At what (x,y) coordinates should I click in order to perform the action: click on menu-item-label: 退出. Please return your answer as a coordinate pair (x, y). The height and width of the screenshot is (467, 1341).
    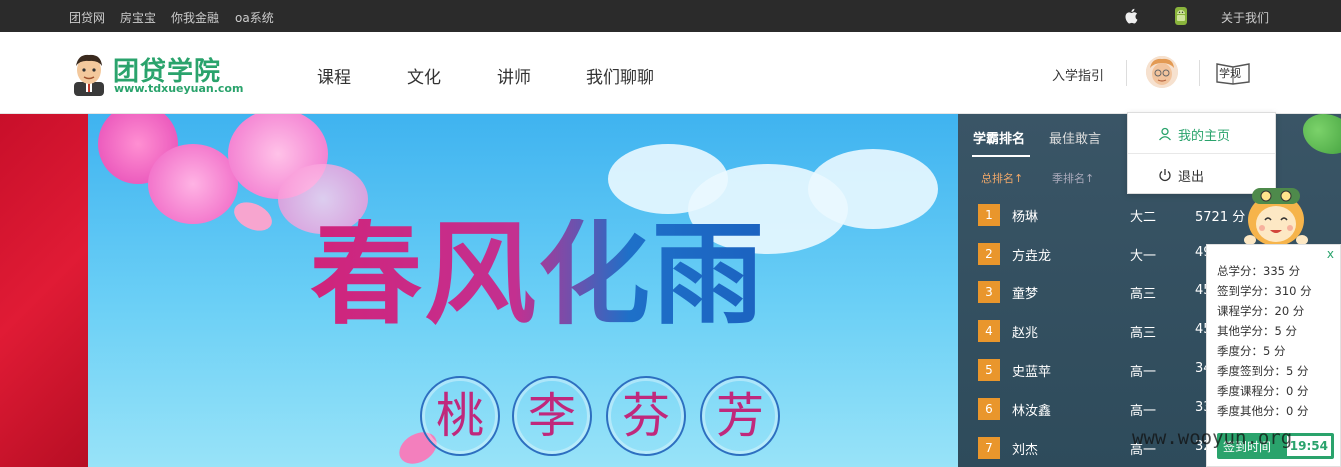
    Looking at the image, I should click on (1191, 177).